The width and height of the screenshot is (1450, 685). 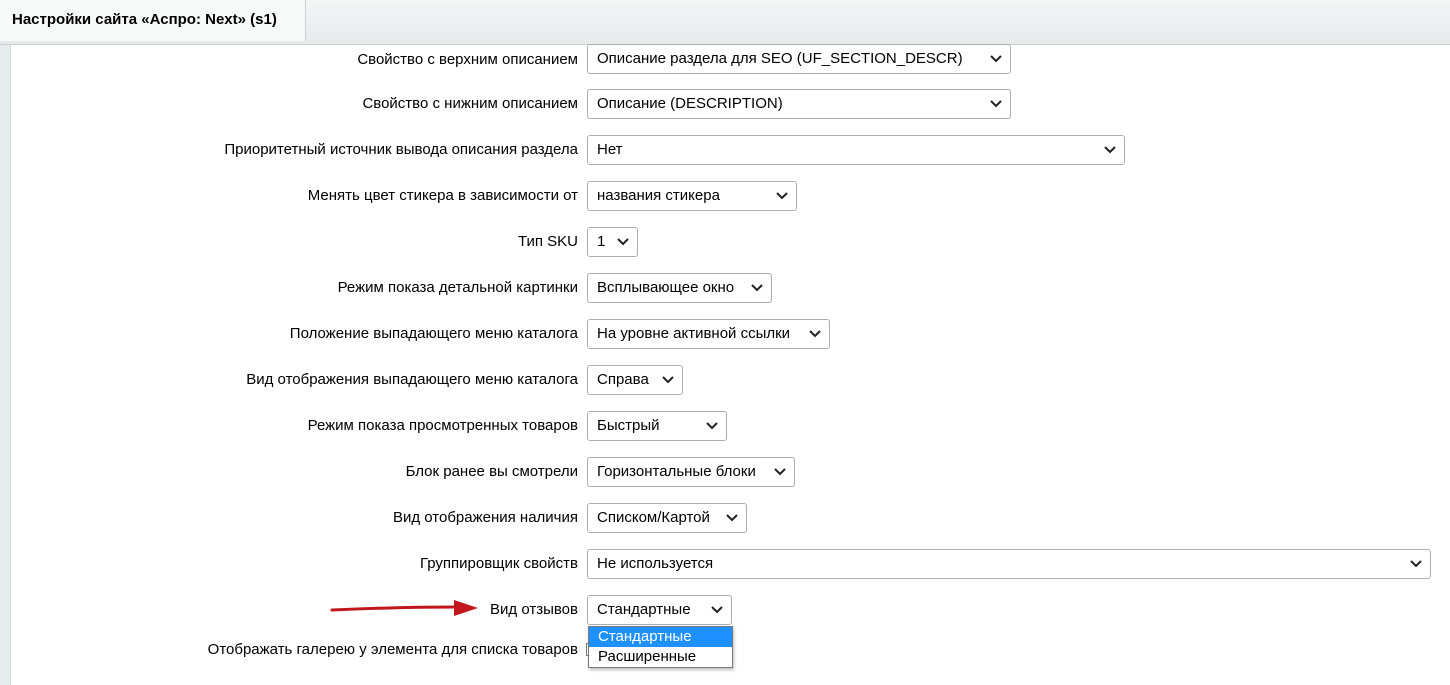 I want to click on label-menu-position: Положение выпадающего меню каталога, so click(x=433, y=333).